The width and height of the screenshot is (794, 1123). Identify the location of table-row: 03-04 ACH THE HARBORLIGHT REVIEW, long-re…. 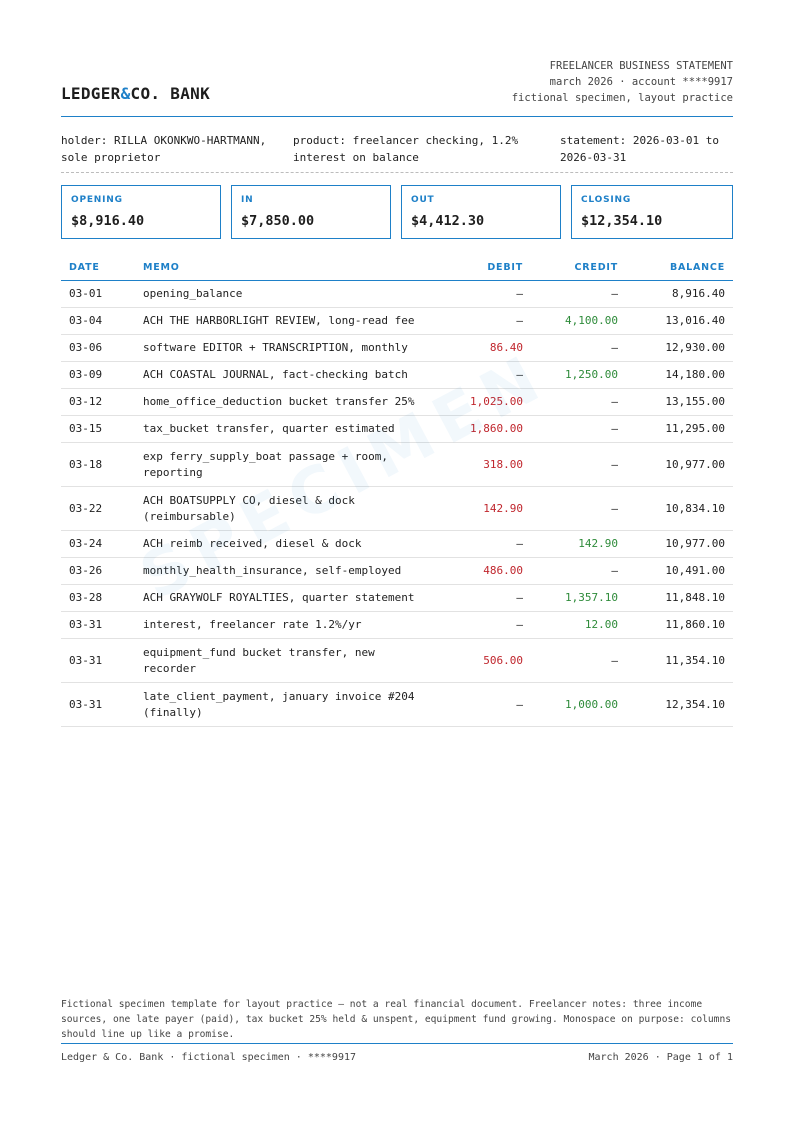
(397, 321).